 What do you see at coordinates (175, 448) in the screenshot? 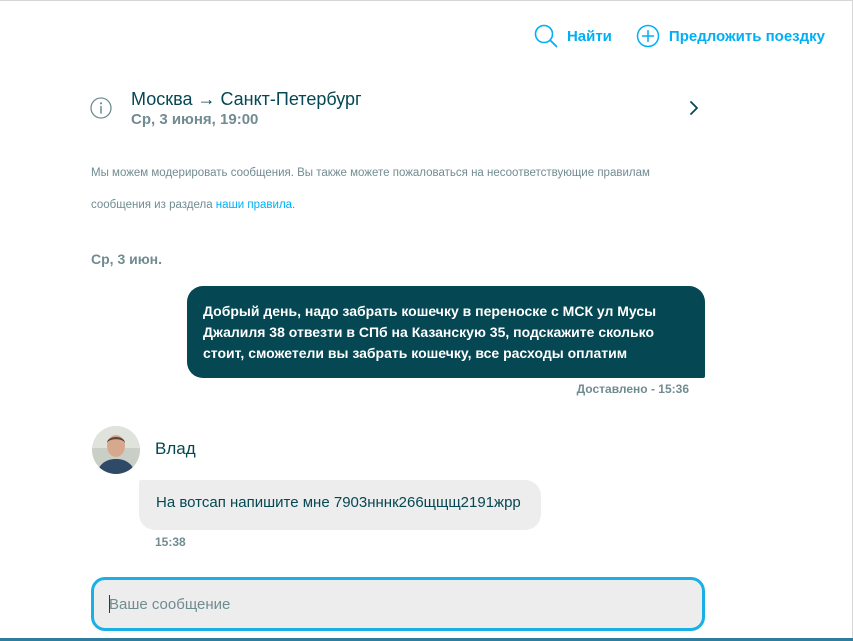
I see `sender-name: Влад` at bounding box center [175, 448].